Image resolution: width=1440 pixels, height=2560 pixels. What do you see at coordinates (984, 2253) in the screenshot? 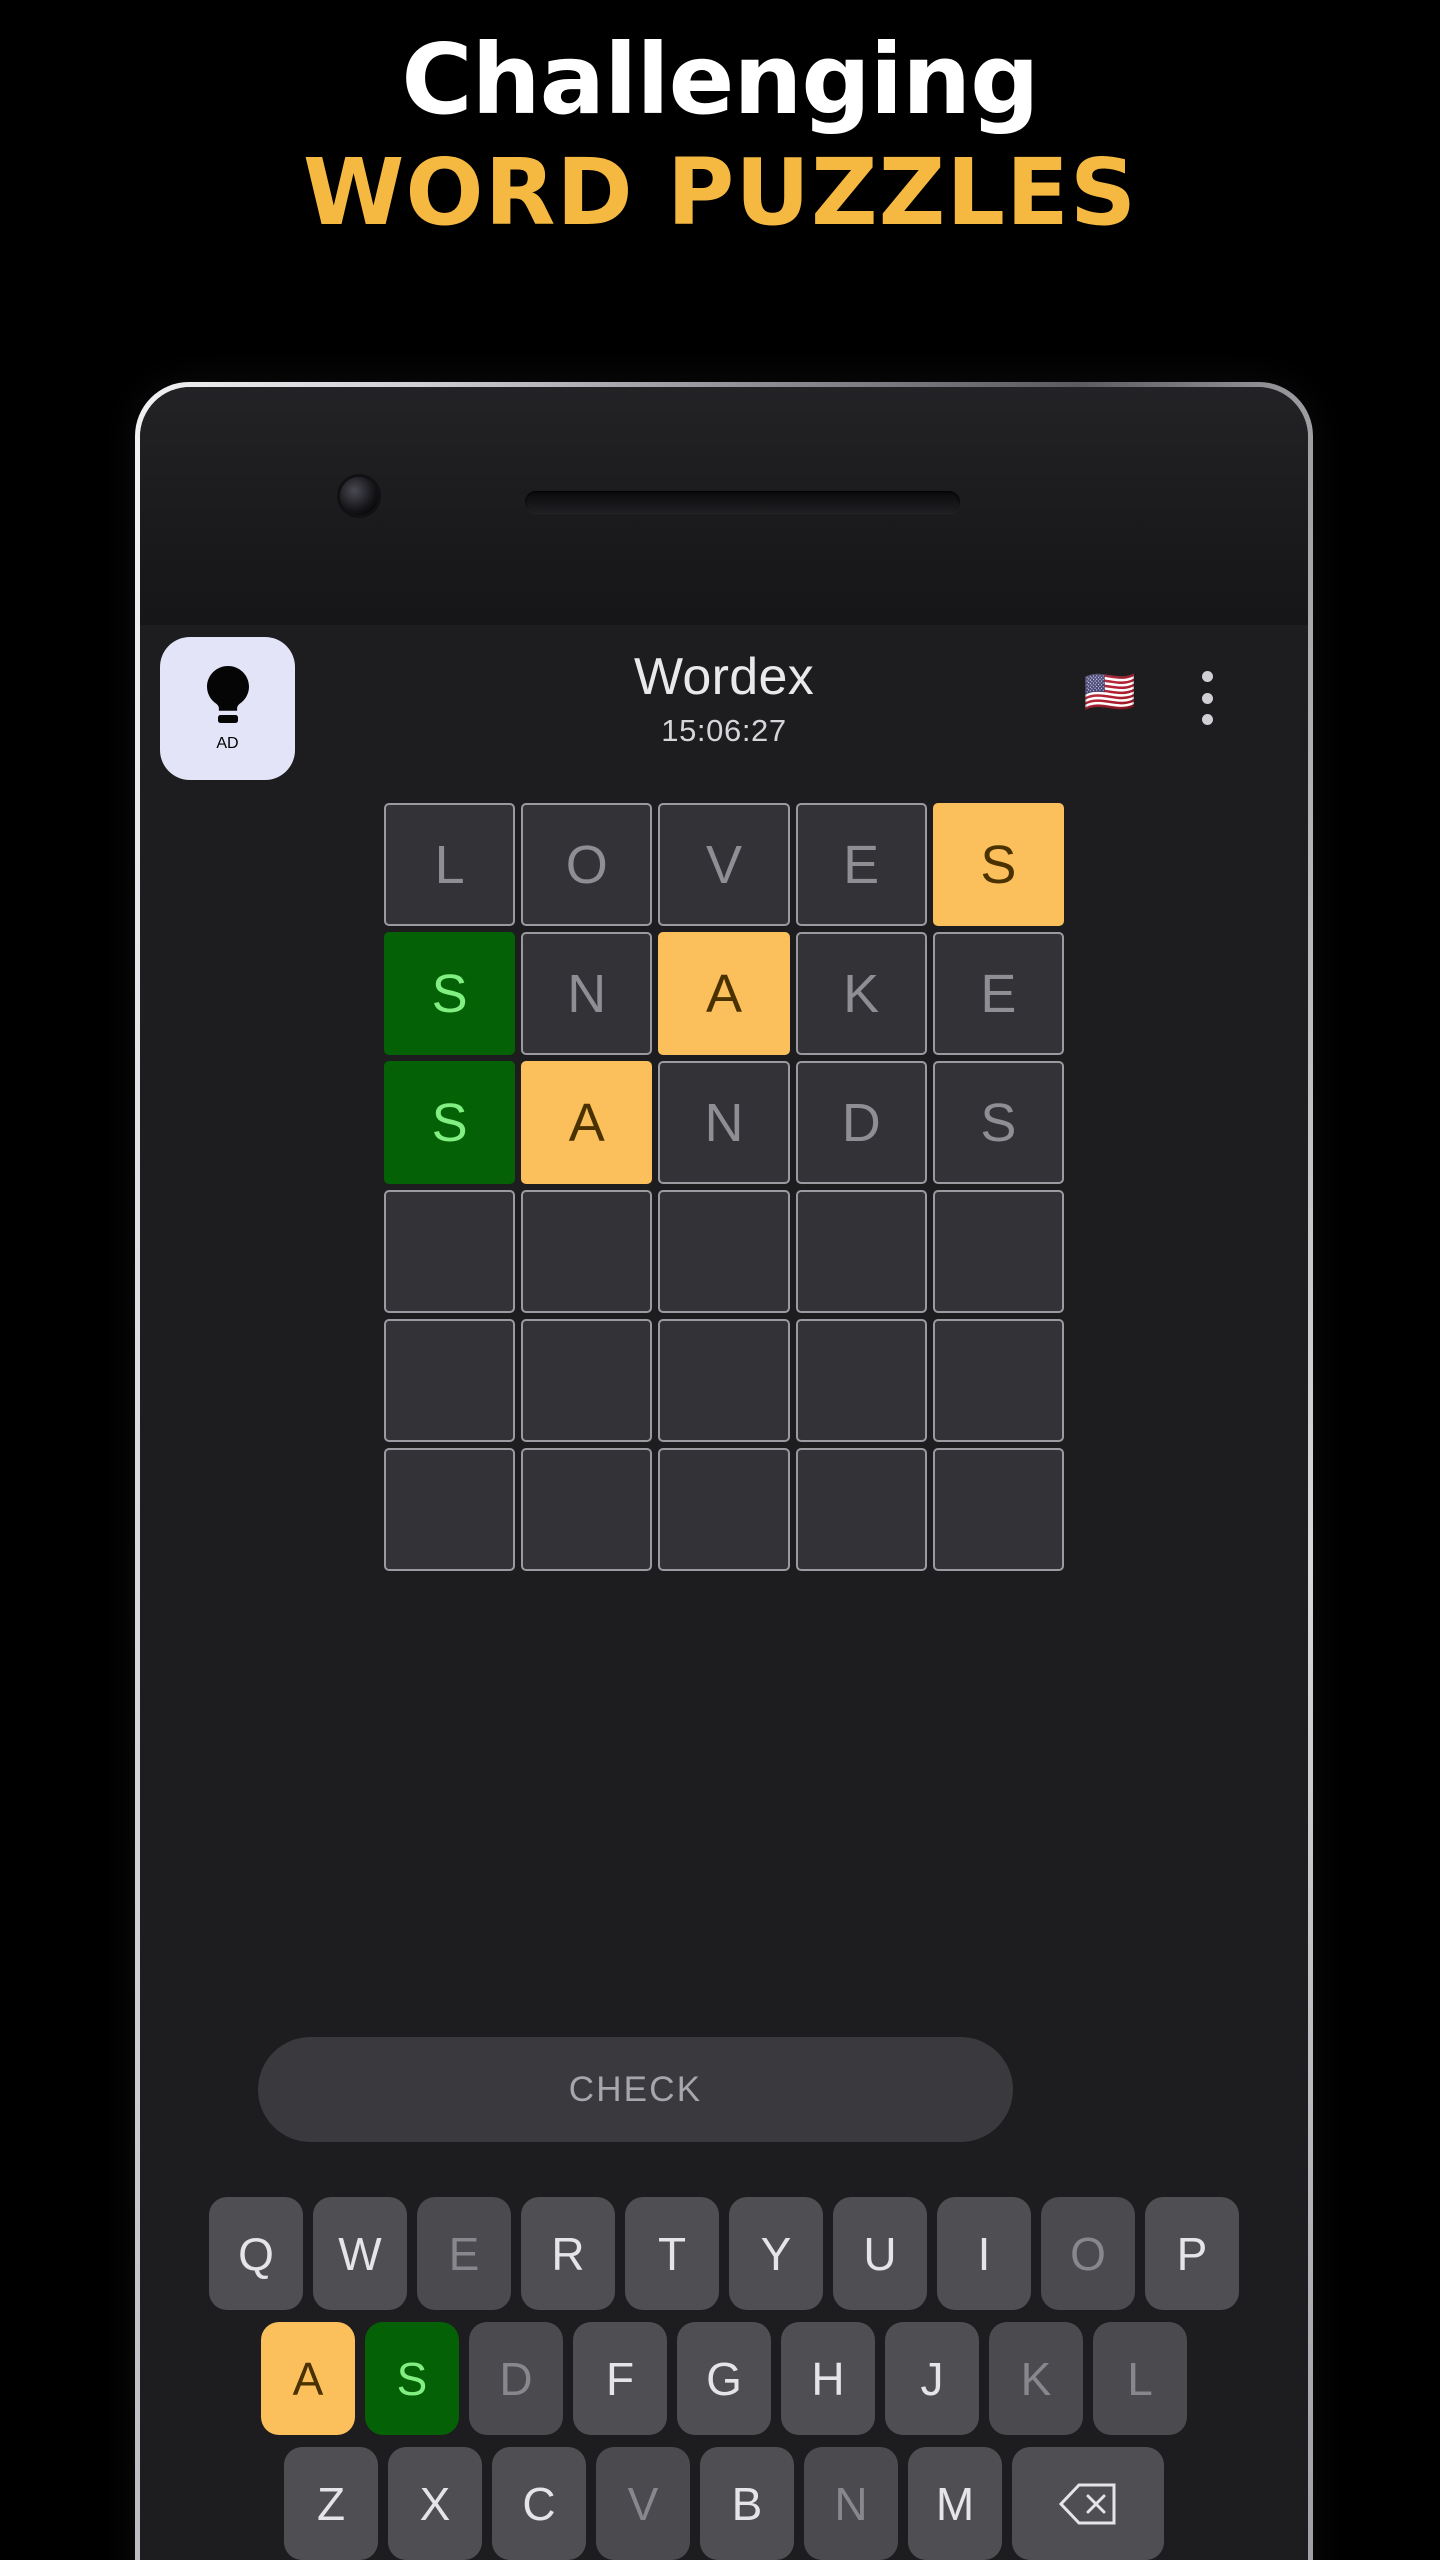
I see `key-i: I` at bounding box center [984, 2253].